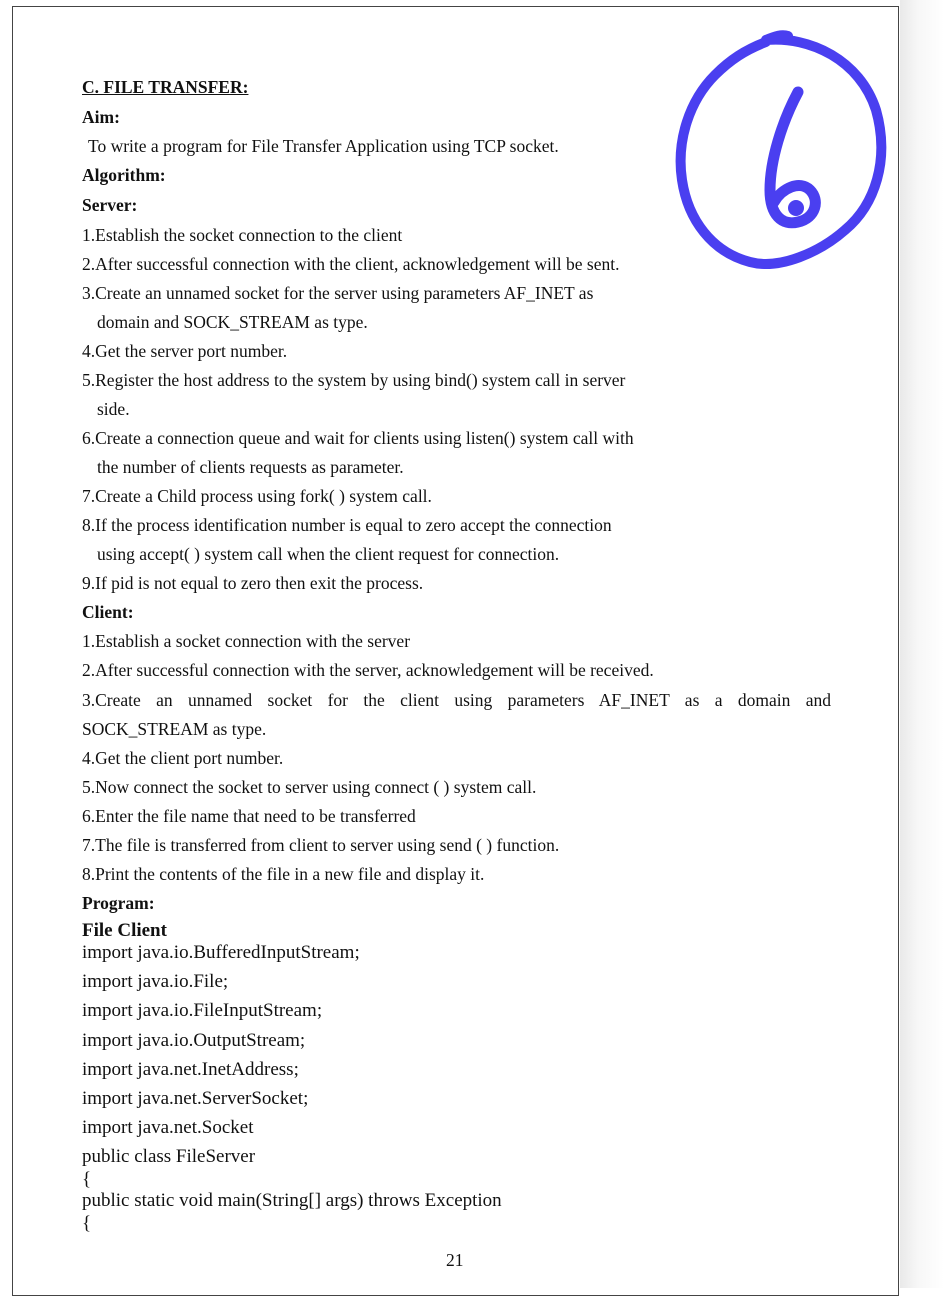 Image resolution: width=944 pixels, height=1296 pixels. I want to click on program-label: Program:, so click(118, 903).